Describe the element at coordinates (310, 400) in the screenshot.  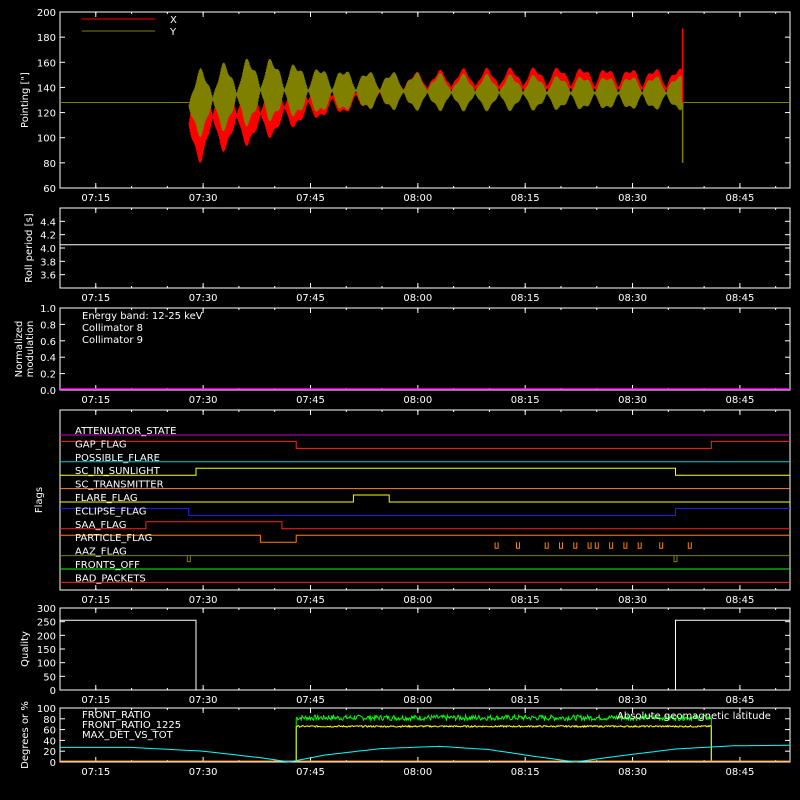
I see `modulation-x-tick-label: 07:45` at that location.